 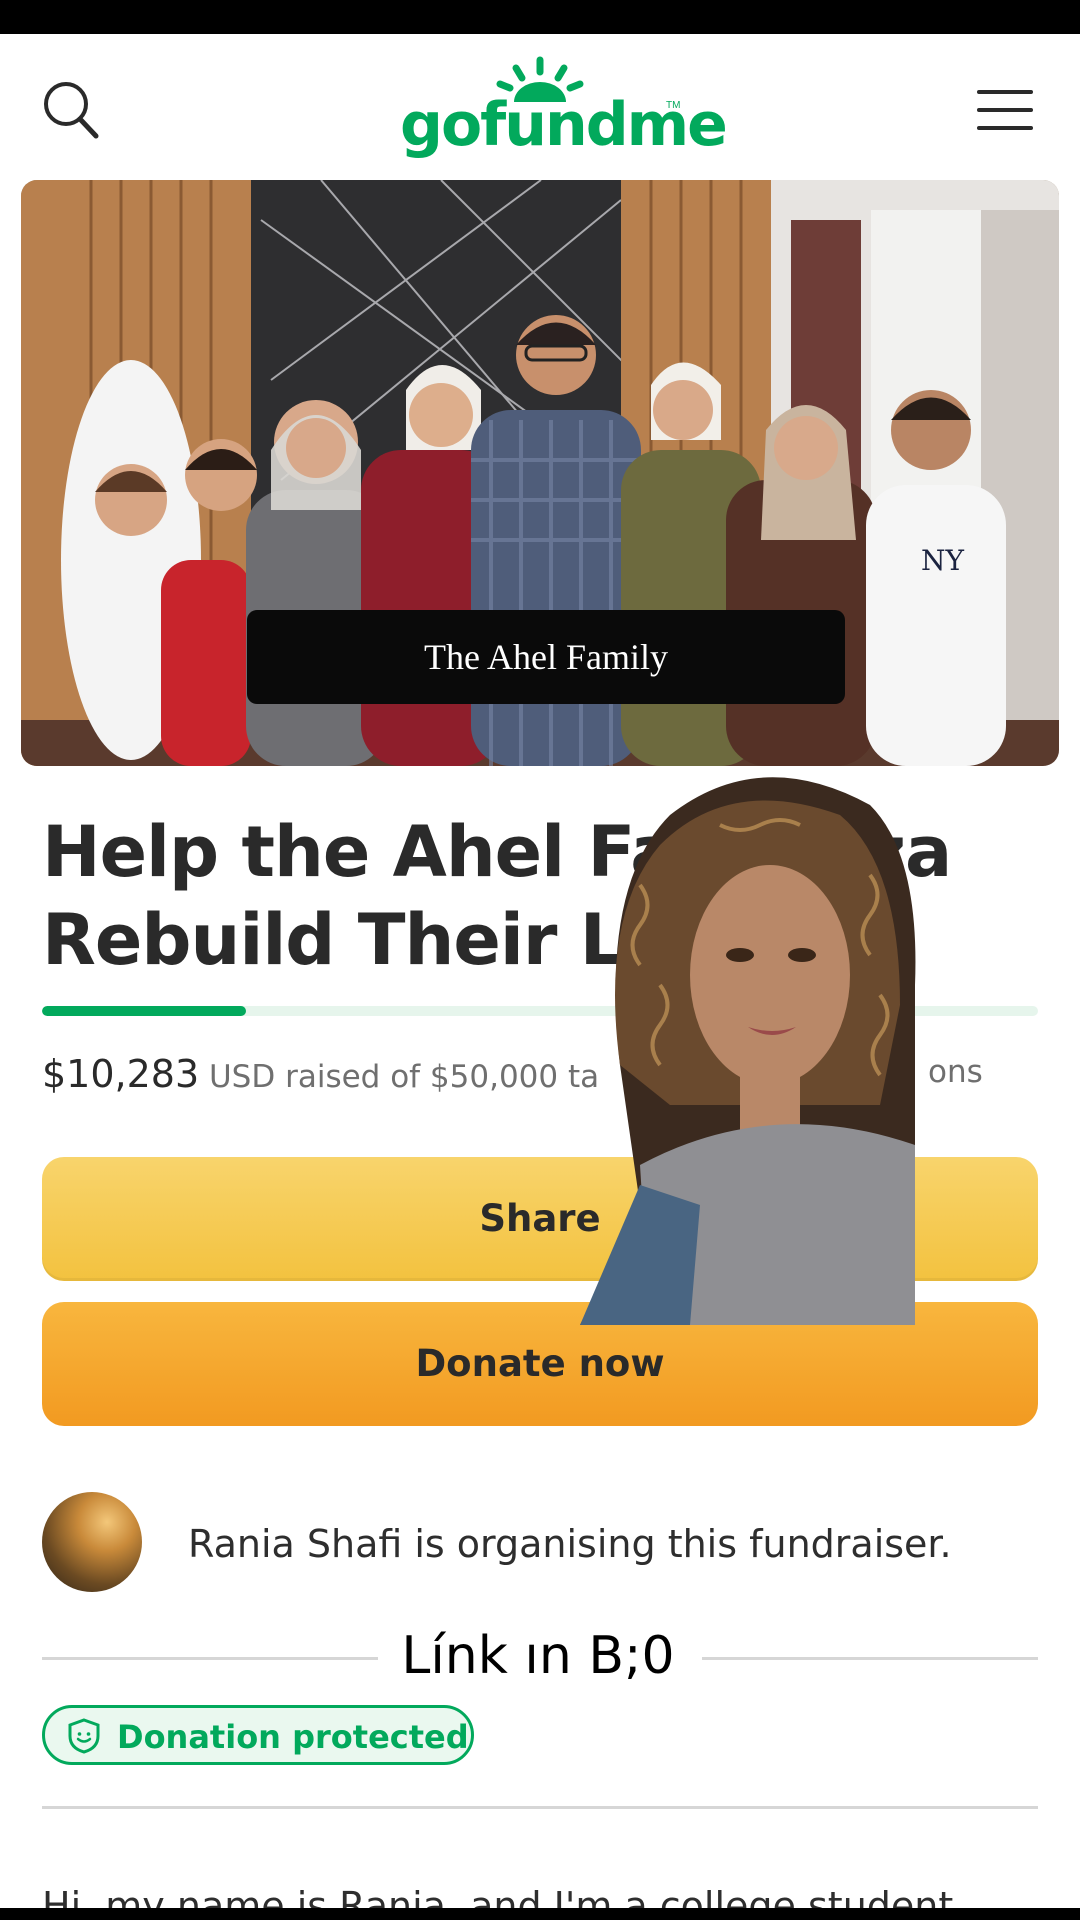 I want to click on donation-protected-label: Donation protected, so click(x=293, y=1737).